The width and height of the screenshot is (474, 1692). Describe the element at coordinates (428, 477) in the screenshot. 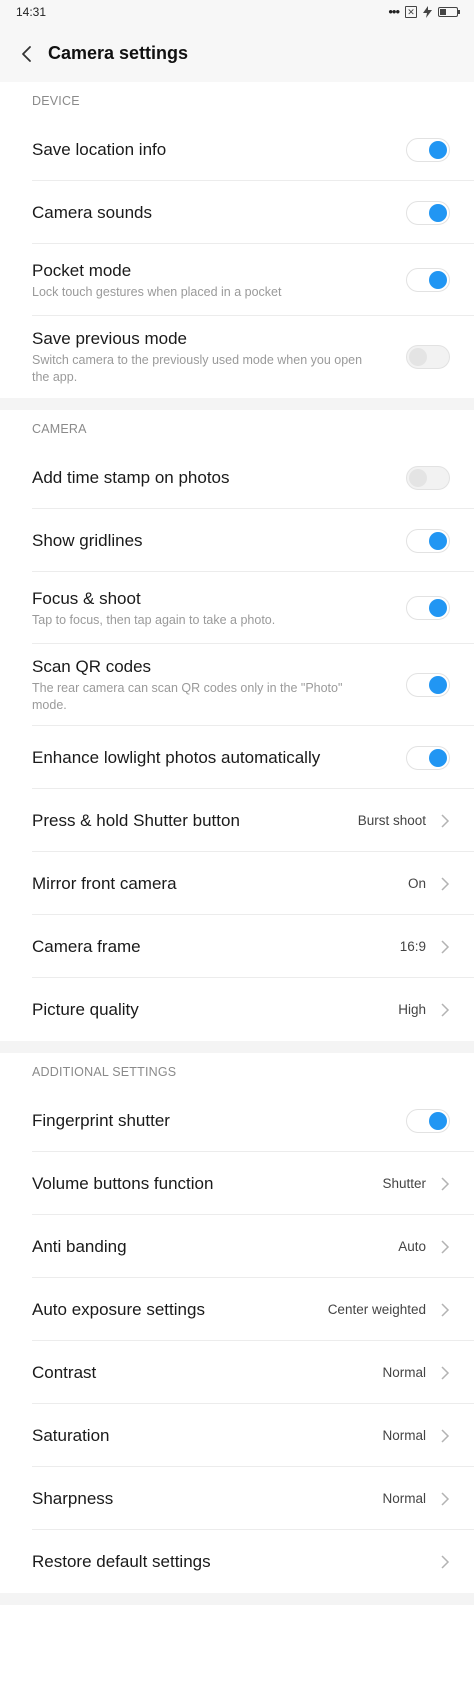

I see `time-stamp-toggle` at that location.